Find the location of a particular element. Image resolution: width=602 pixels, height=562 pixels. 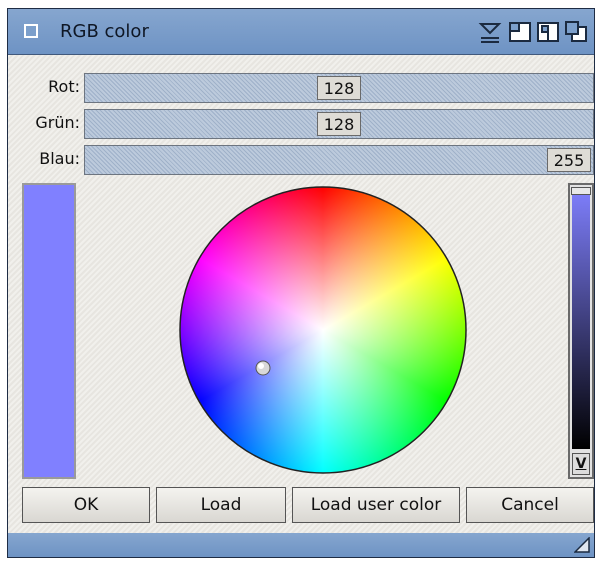

color-preview-swatch is located at coordinates (49, 331).